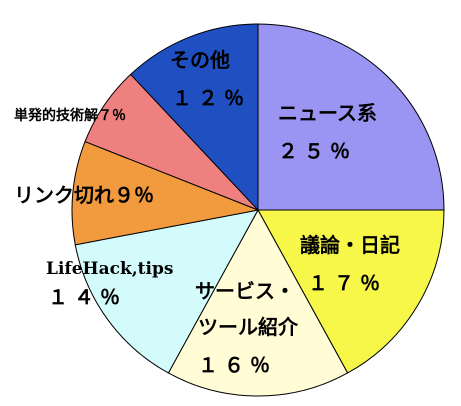 The image size is (461, 406). I want to click on label-broken-link: リンク切れ９％, so click(84, 195).